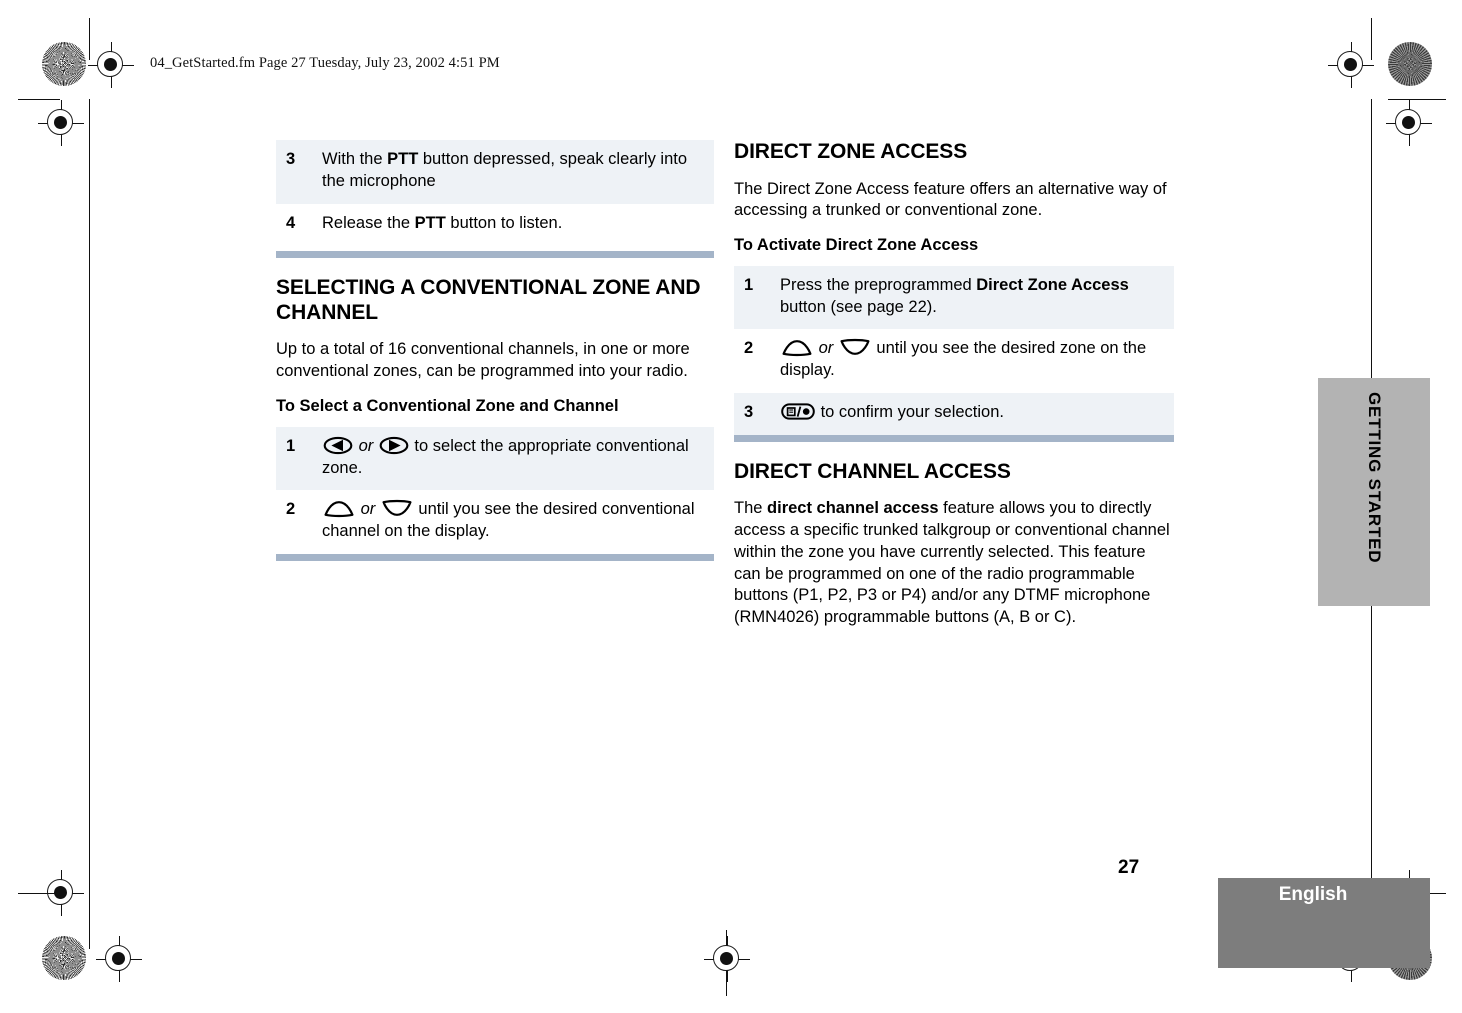  What do you see at coordinates (90, 39) in the screenshot?
I see `trim-line-top-left-vertical` at bounding box center [90, 39].